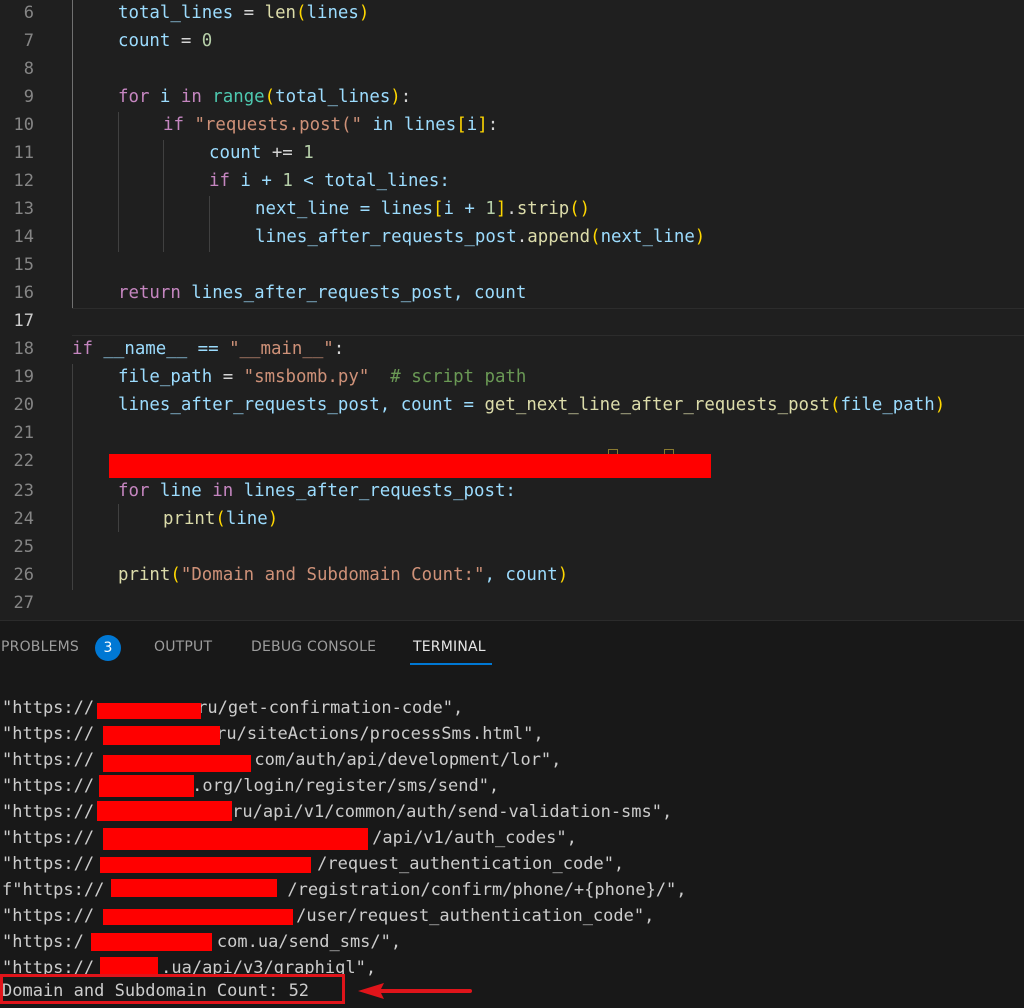 This screenshot has height=1008, width=1024. Describe the element at coordinates (449, 647) in the screenshot. I see `tab-terminal: TERMINAL` at that location.